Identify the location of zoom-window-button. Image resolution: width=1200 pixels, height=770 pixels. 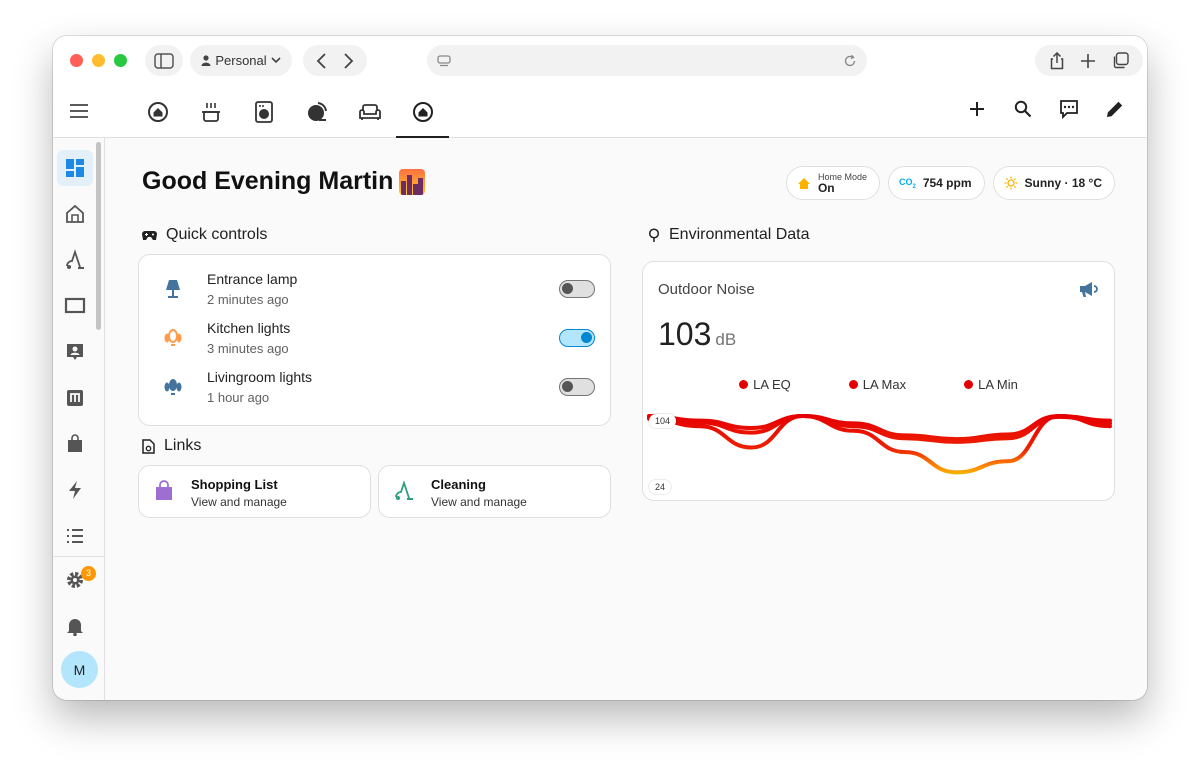
(120, 60).